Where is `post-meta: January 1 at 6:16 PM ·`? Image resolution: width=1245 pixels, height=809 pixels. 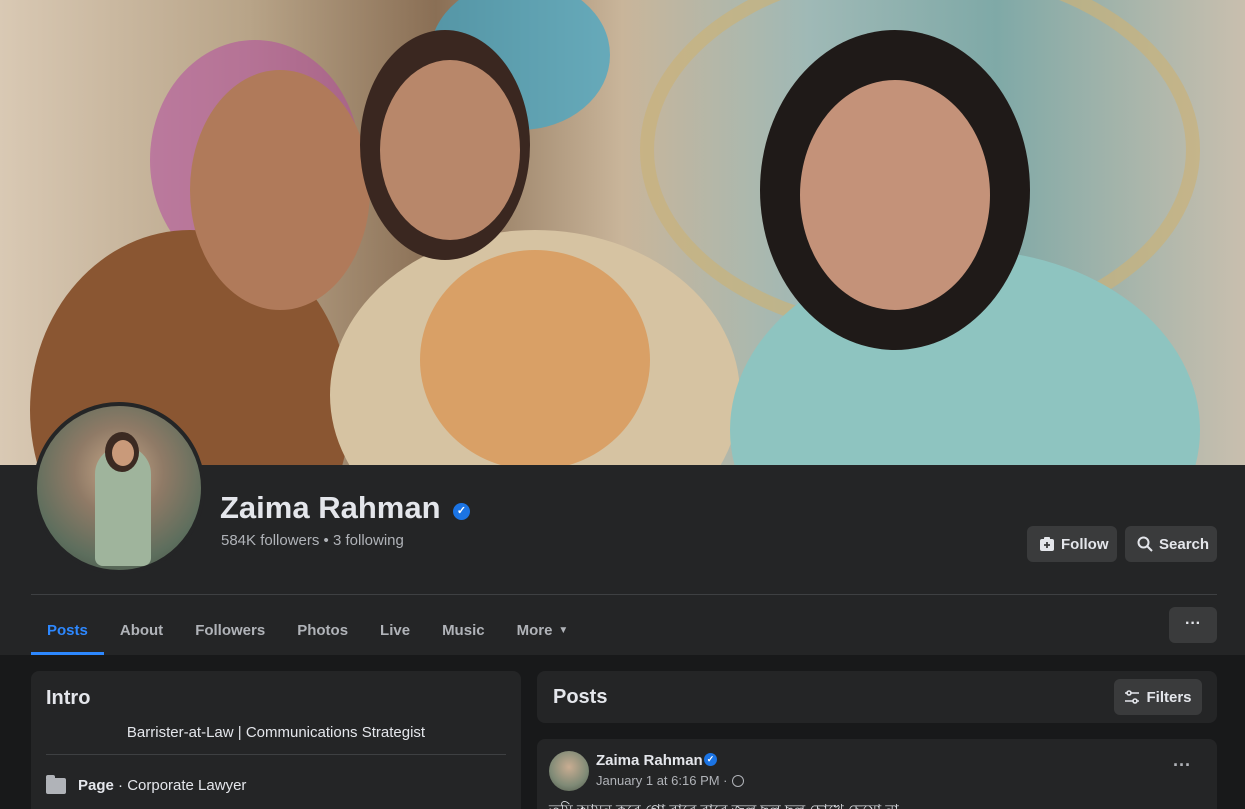
post-meta: January 1 at 6:16 PM · is located at coordinates (670, 780).